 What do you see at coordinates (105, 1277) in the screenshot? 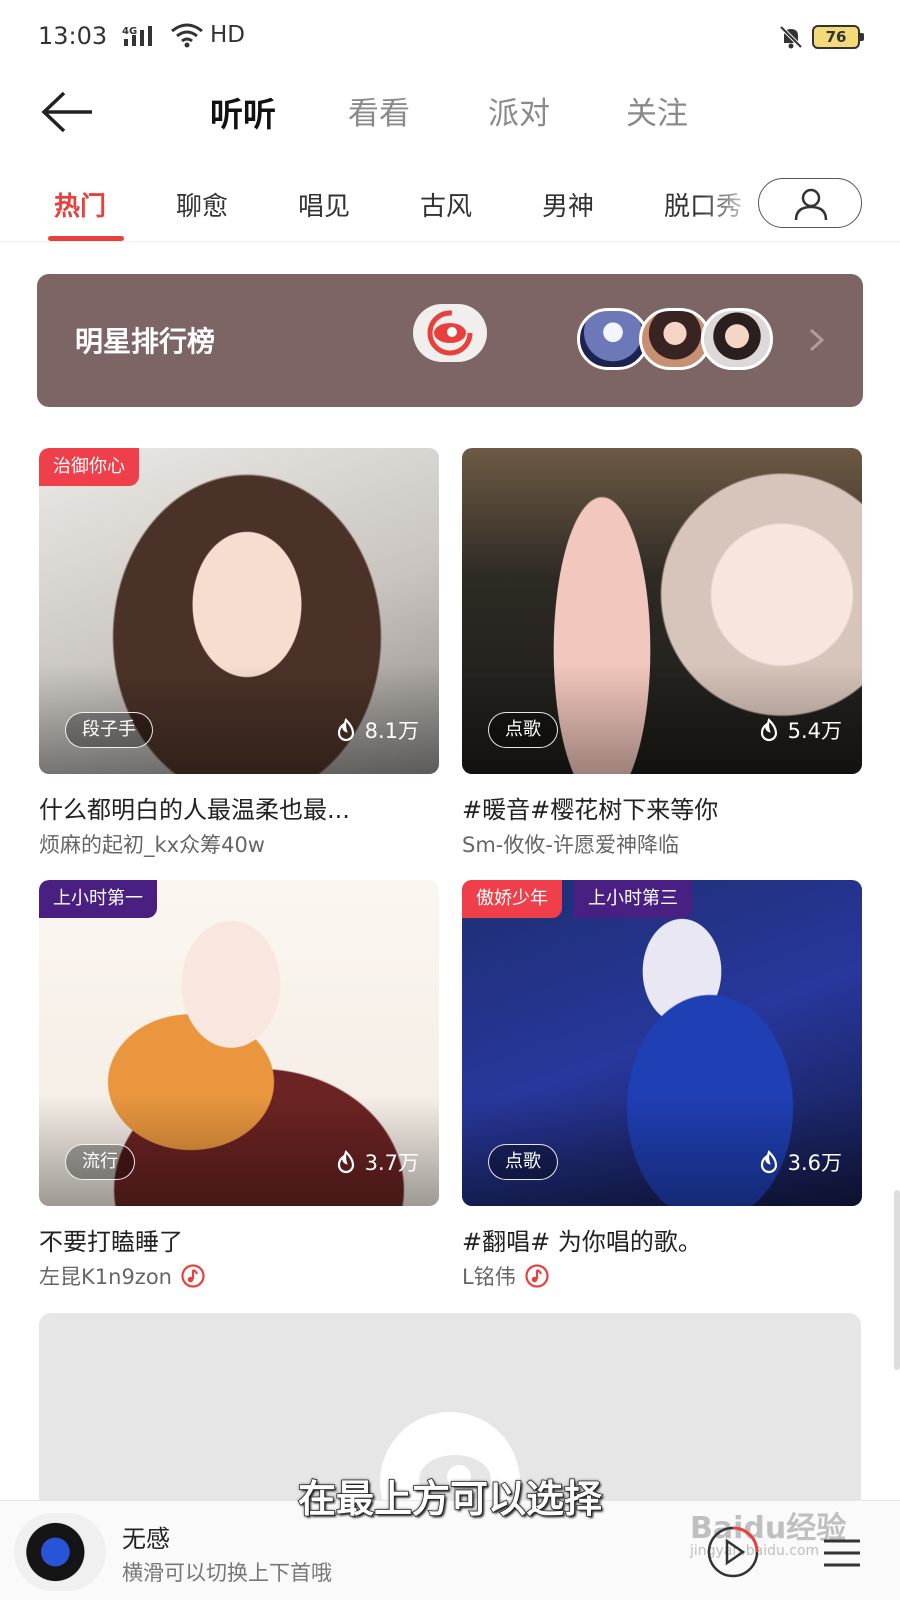
I see `host-name: 左昆K1n9zon` at bounding box center [105, 1277].